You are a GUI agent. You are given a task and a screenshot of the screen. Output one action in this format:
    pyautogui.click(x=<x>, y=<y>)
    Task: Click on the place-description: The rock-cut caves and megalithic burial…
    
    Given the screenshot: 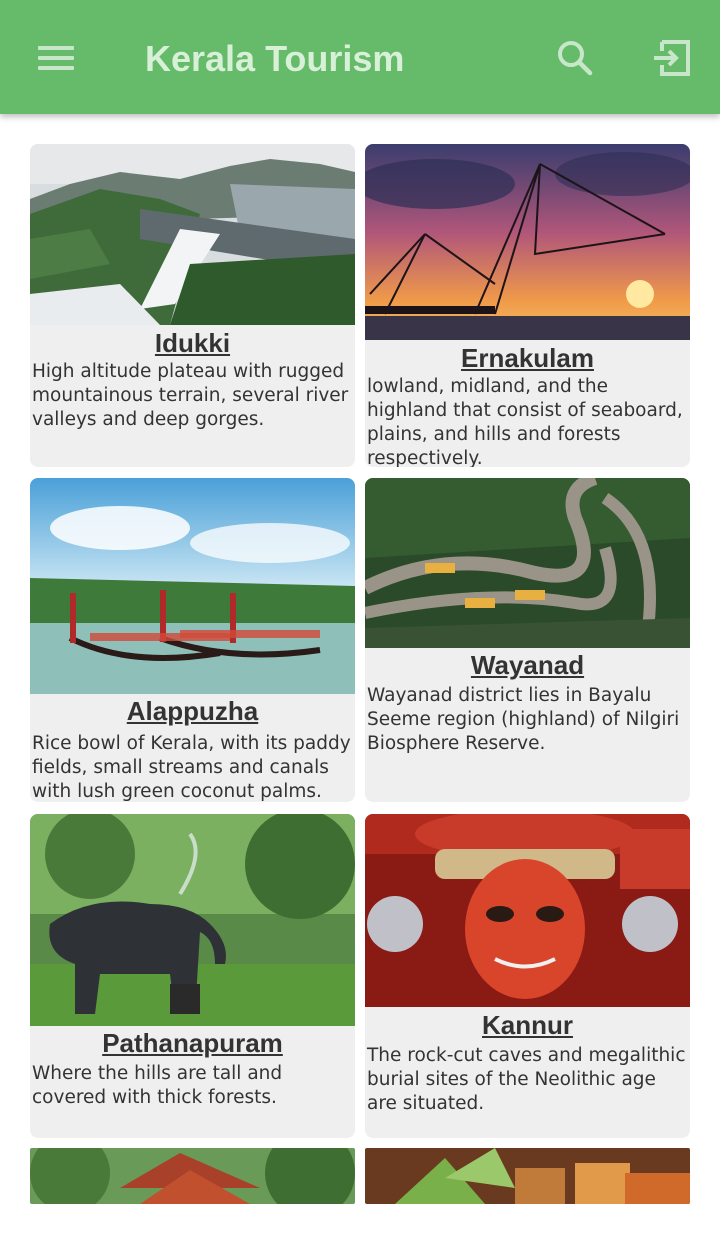 What is the action you would take?
    pyautogui.click(x=526, y=1079)
    